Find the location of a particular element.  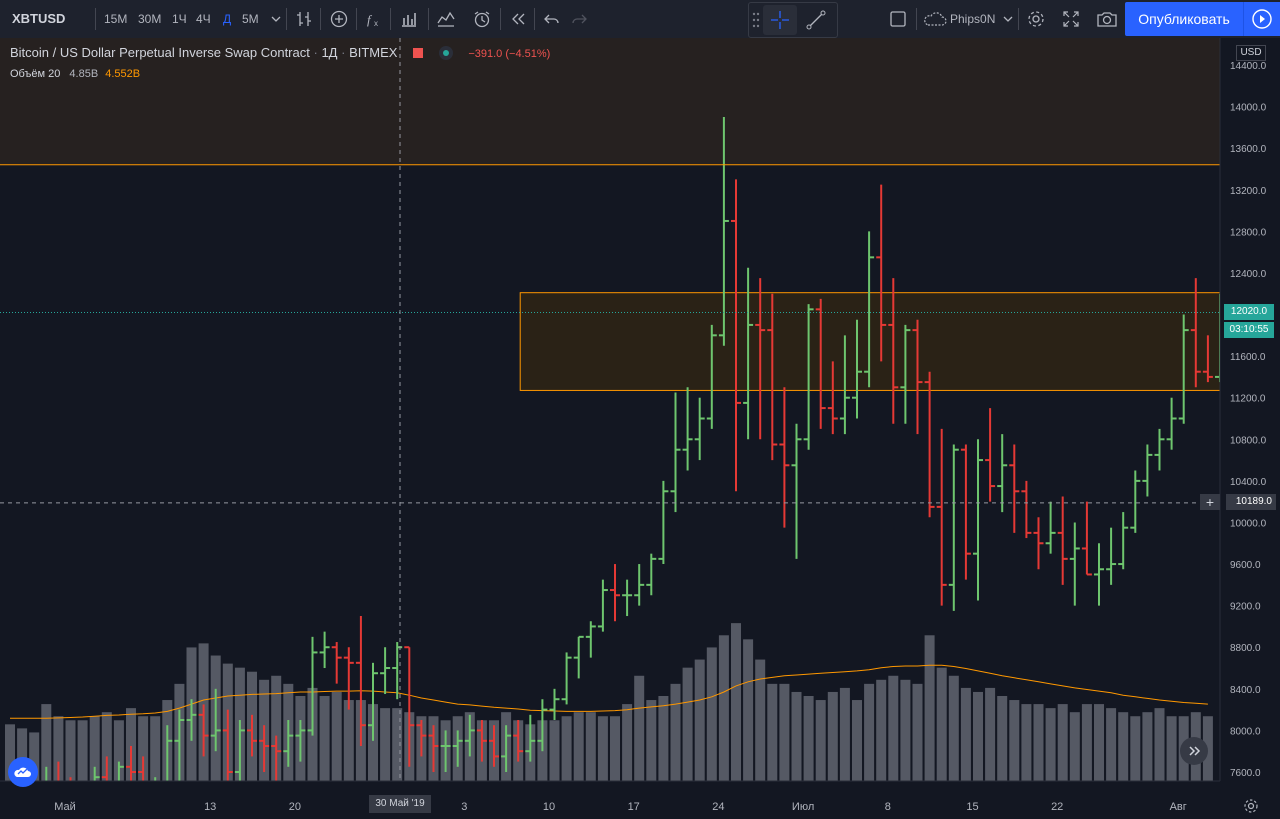

time-tick-label: 24 is located at coordinates (718, 807).